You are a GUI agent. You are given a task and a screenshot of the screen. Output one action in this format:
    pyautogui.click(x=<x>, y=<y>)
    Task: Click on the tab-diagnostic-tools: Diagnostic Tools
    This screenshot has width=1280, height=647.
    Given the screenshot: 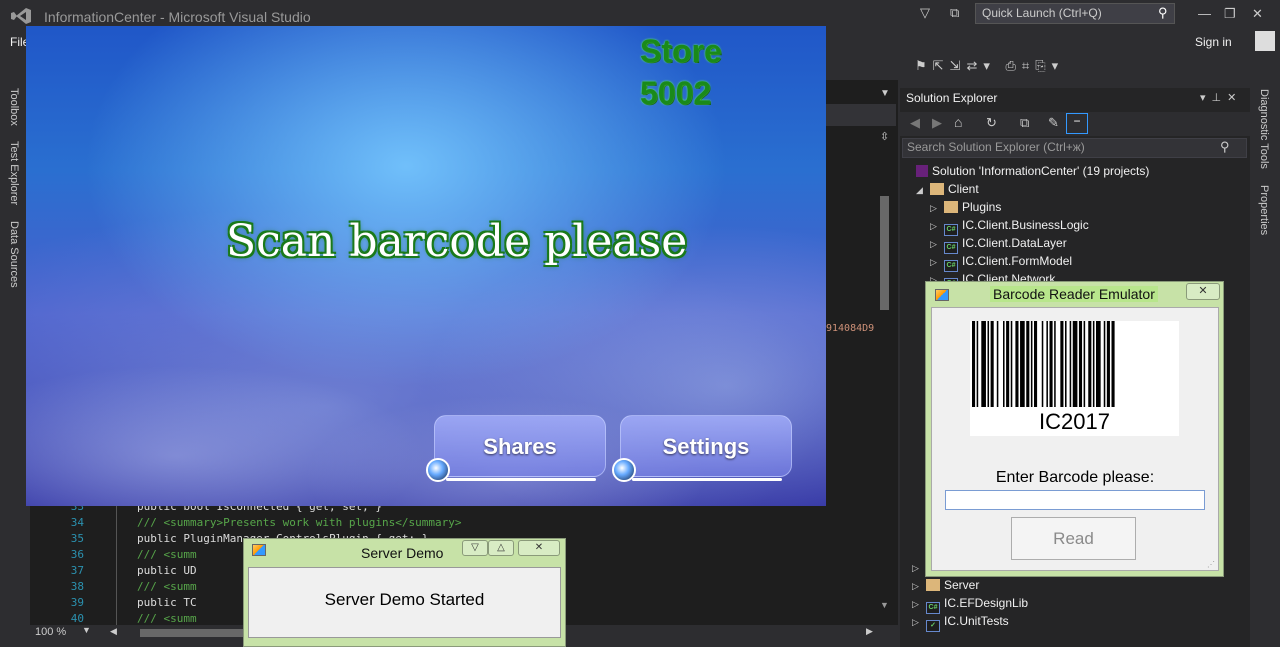 What is the action you would take?
    pyautogui.click(x=1264, y=129)
    